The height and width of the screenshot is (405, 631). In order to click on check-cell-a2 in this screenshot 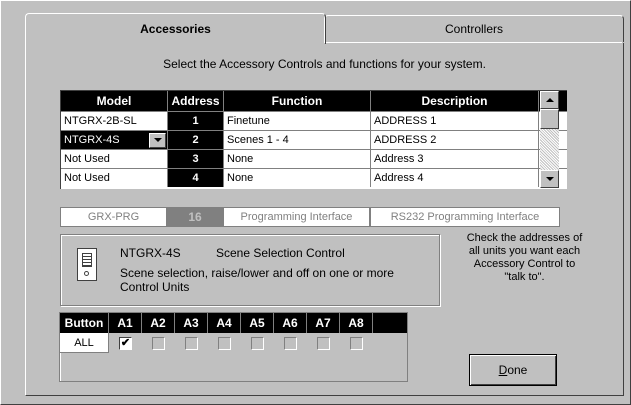, I will do `click(158, 343)`.